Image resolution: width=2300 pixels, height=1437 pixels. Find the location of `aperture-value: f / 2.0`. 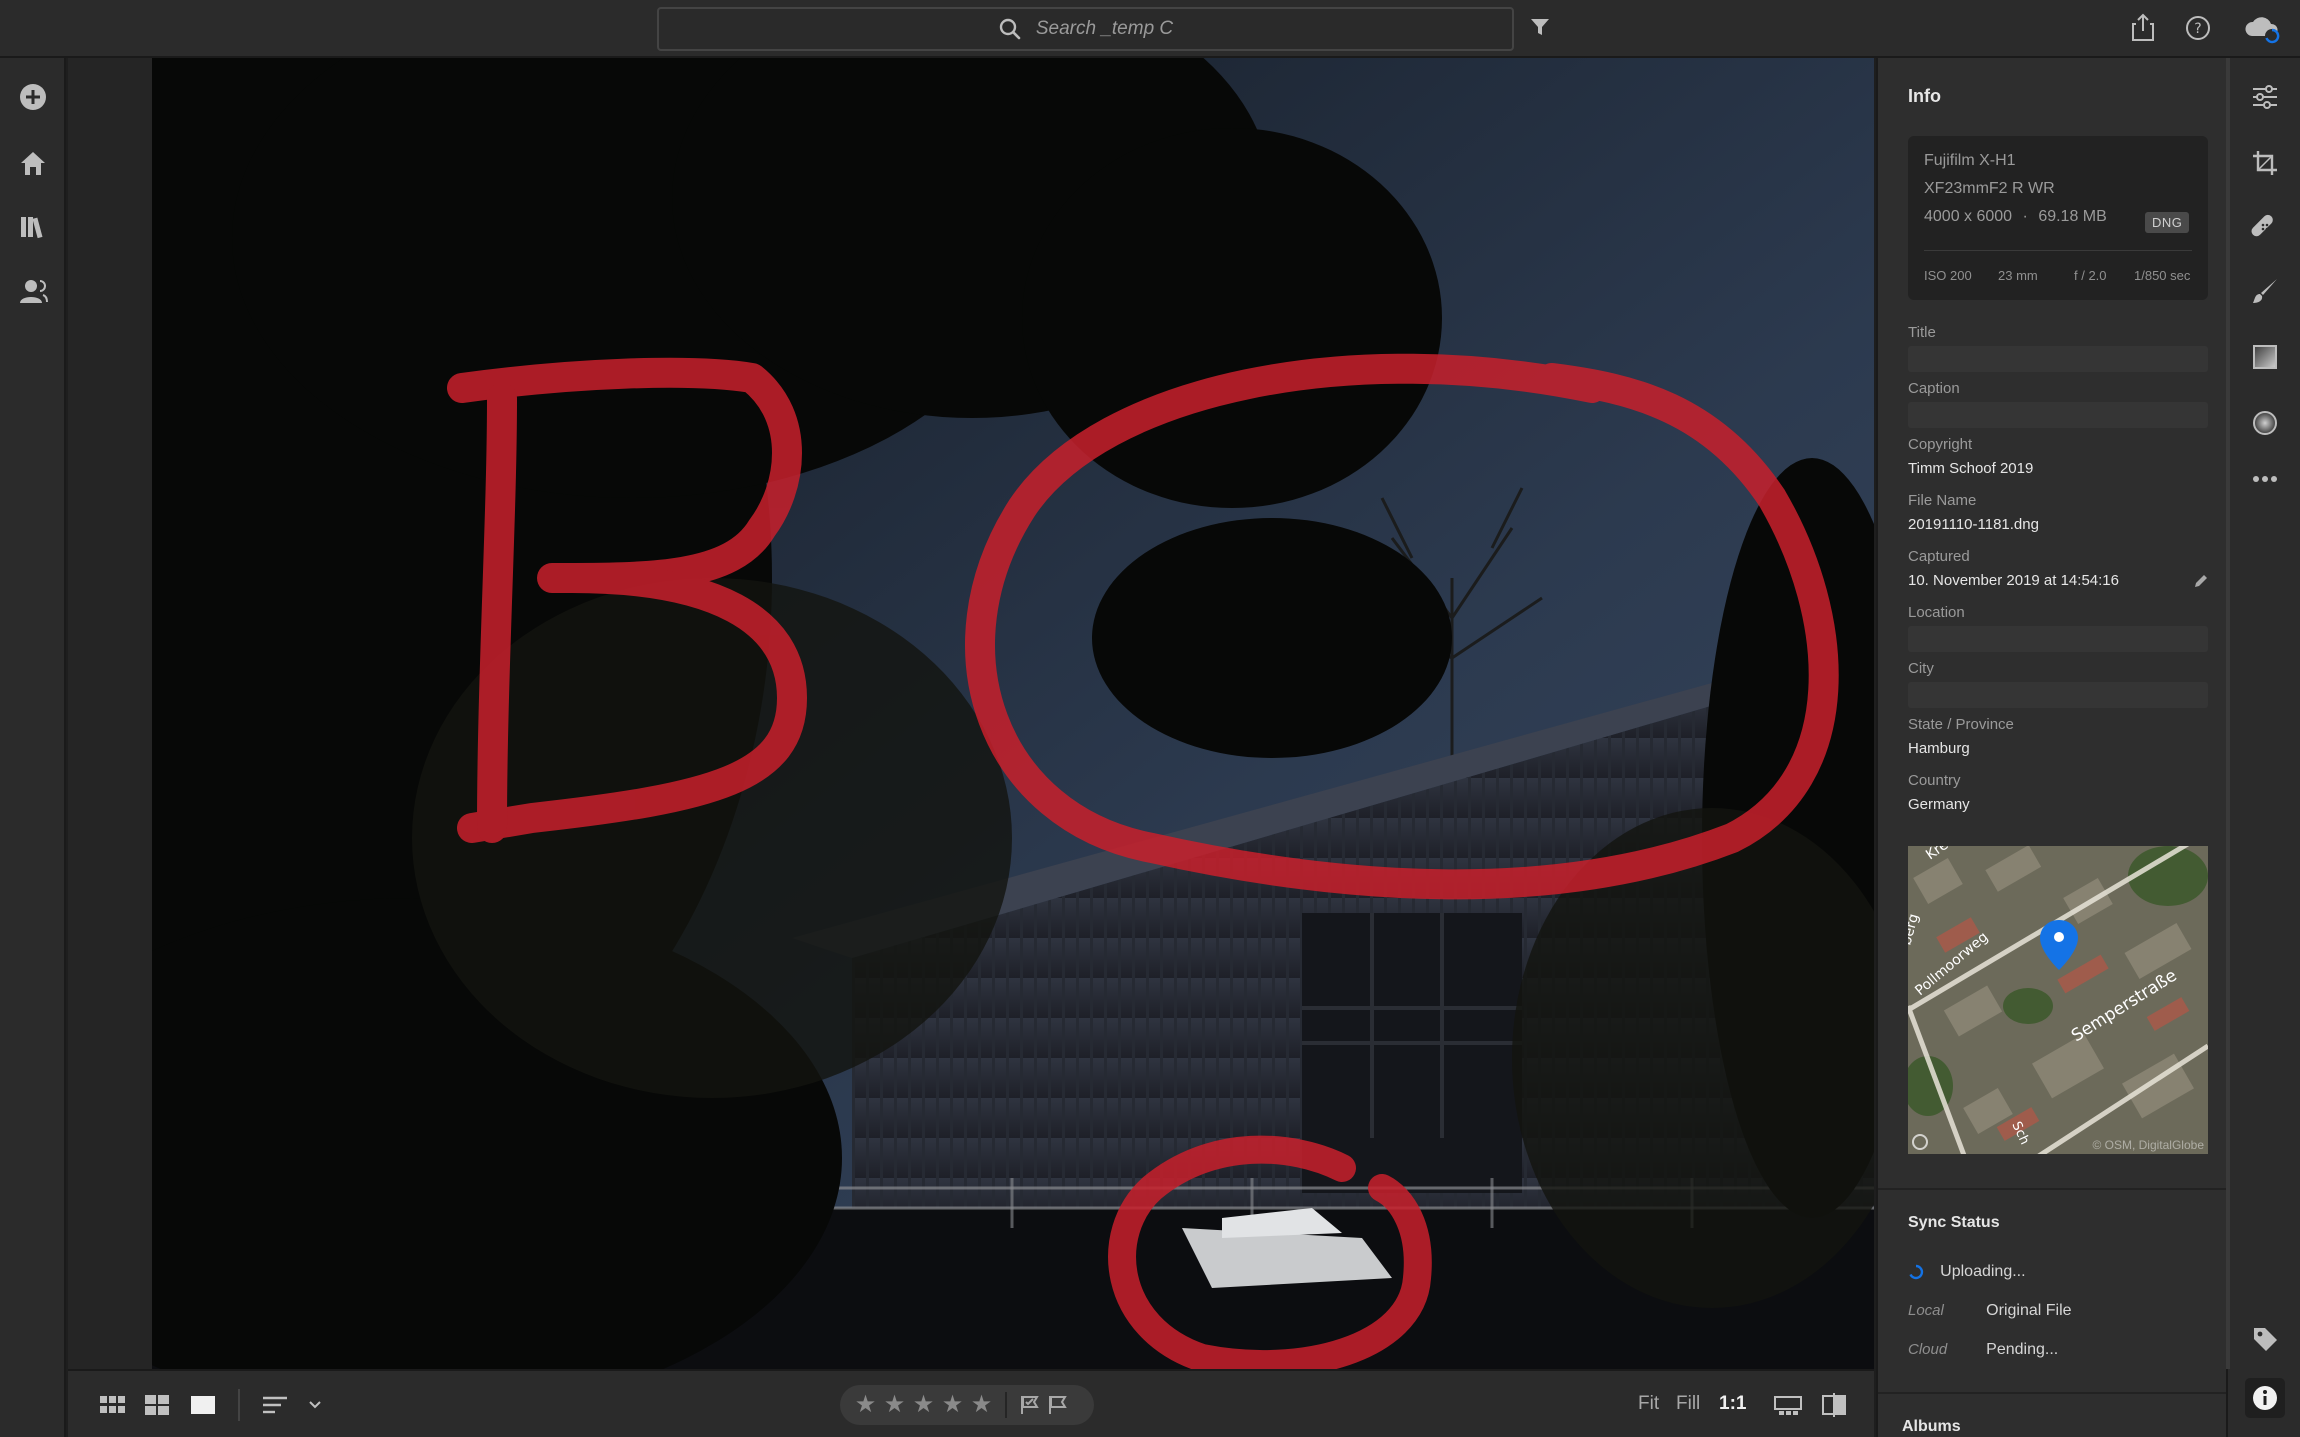

aperture-value: f / 2.0 is located at coordinates (2090, 275).